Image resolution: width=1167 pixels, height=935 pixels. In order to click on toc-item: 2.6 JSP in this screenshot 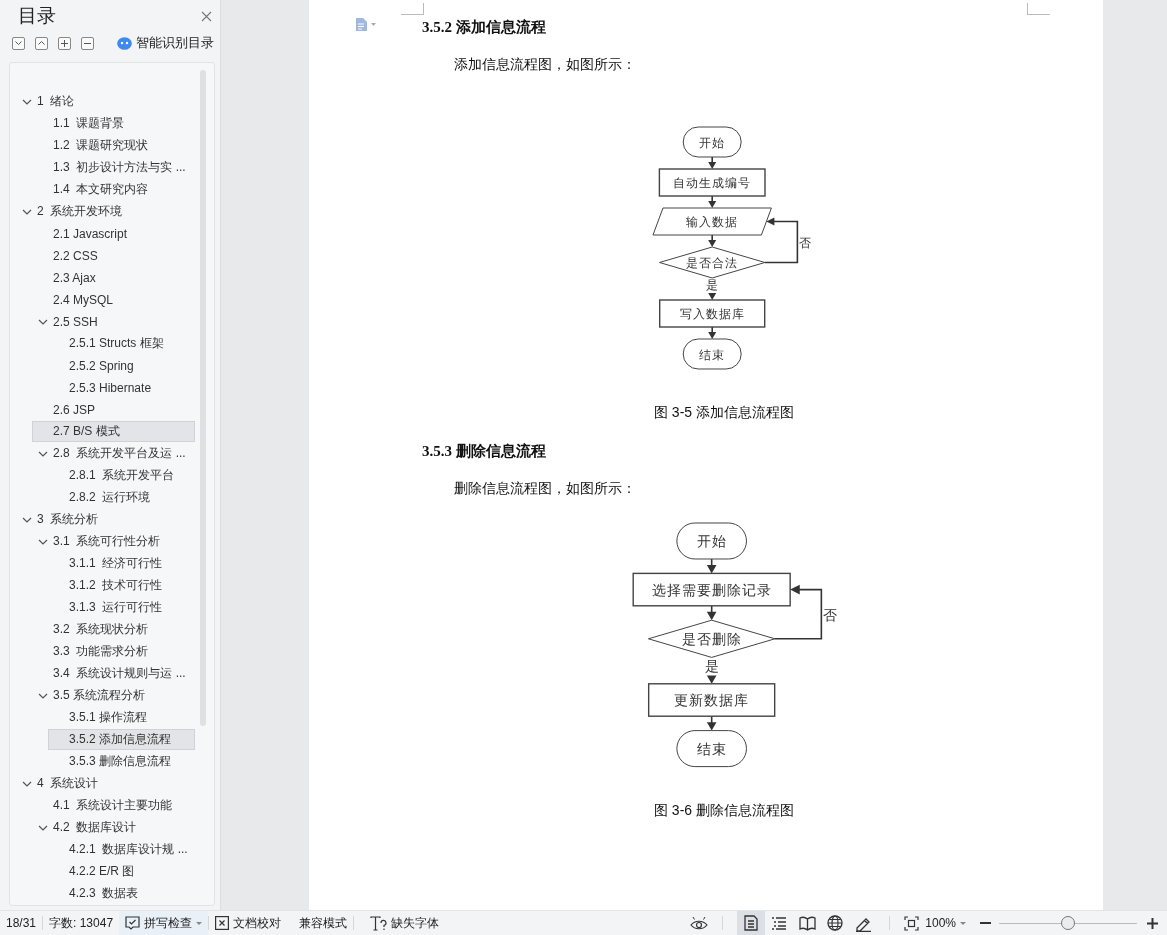, I will do `click(113, 409)`.